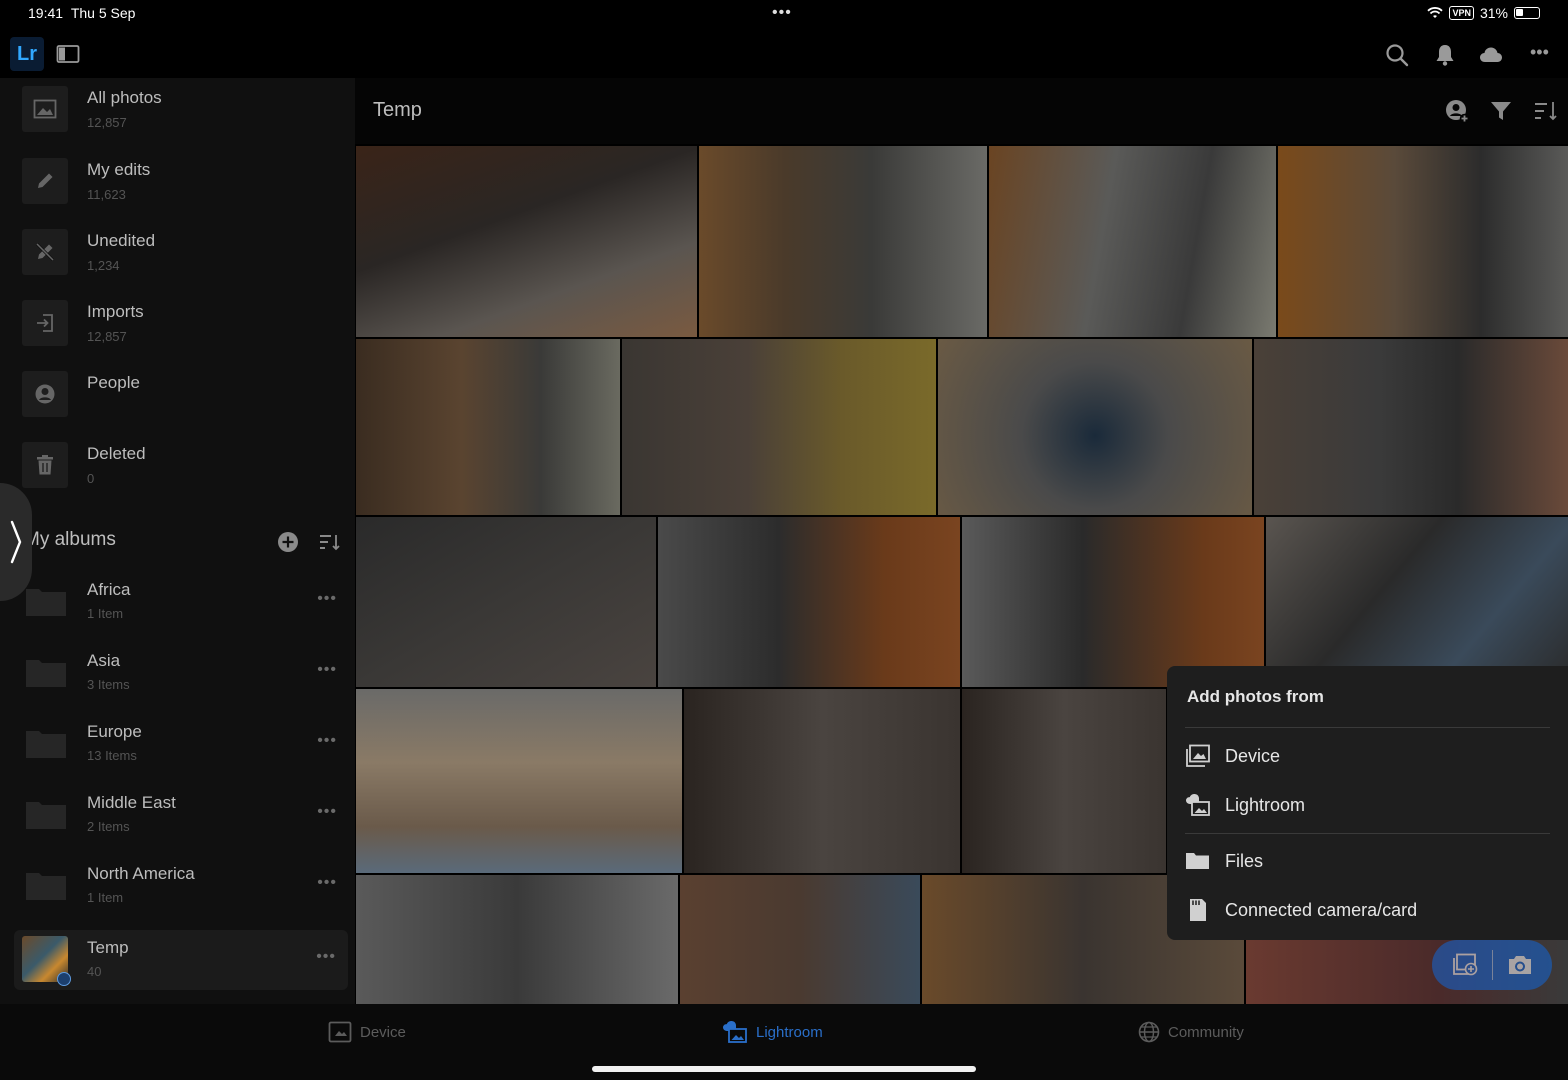  Describe the element at coordinates (108, 947) in the screenshot. I see `album-label: Temp` at that location.